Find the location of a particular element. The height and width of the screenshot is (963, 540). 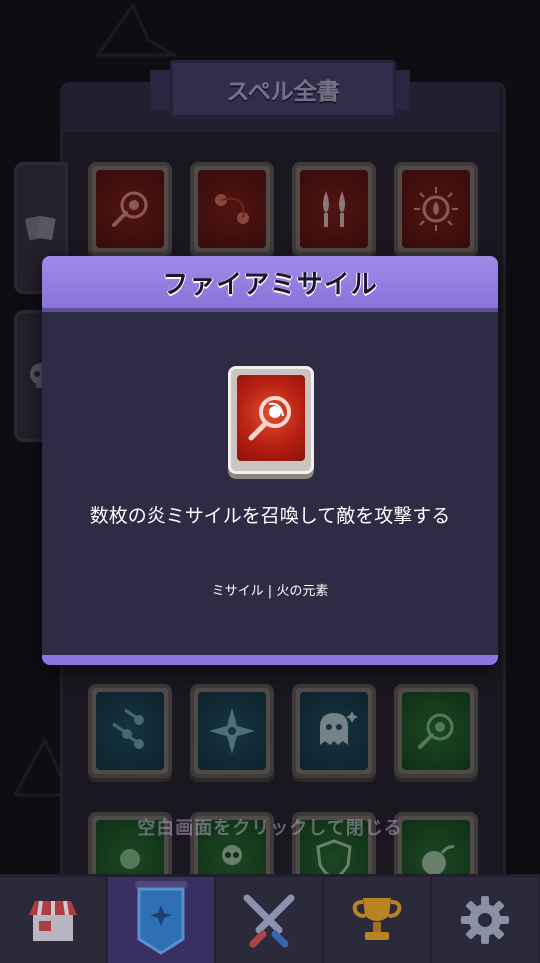

spell-tags: ミサイル | 火の元素 is located at coordinates (270, 591).